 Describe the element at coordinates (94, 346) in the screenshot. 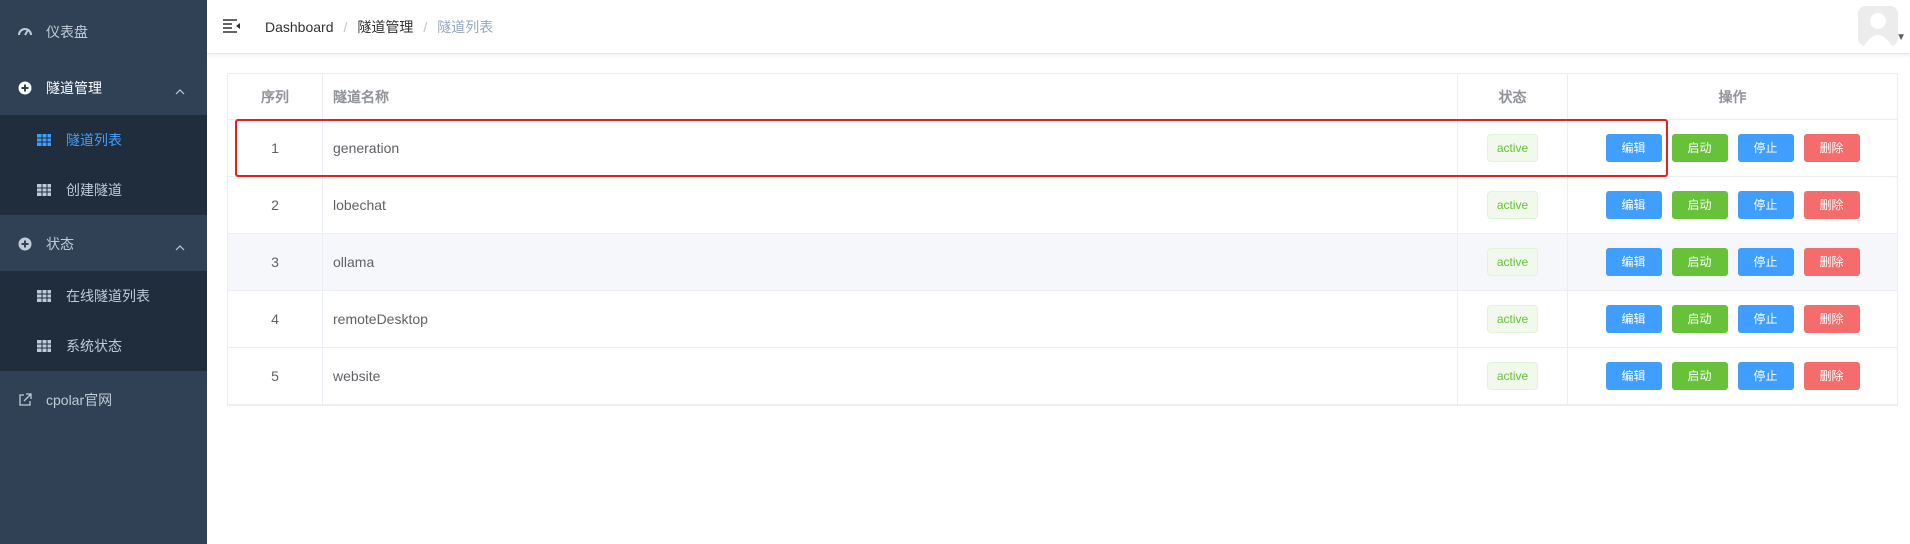

I see `sidebar-item-label: 系统状态` at that location.